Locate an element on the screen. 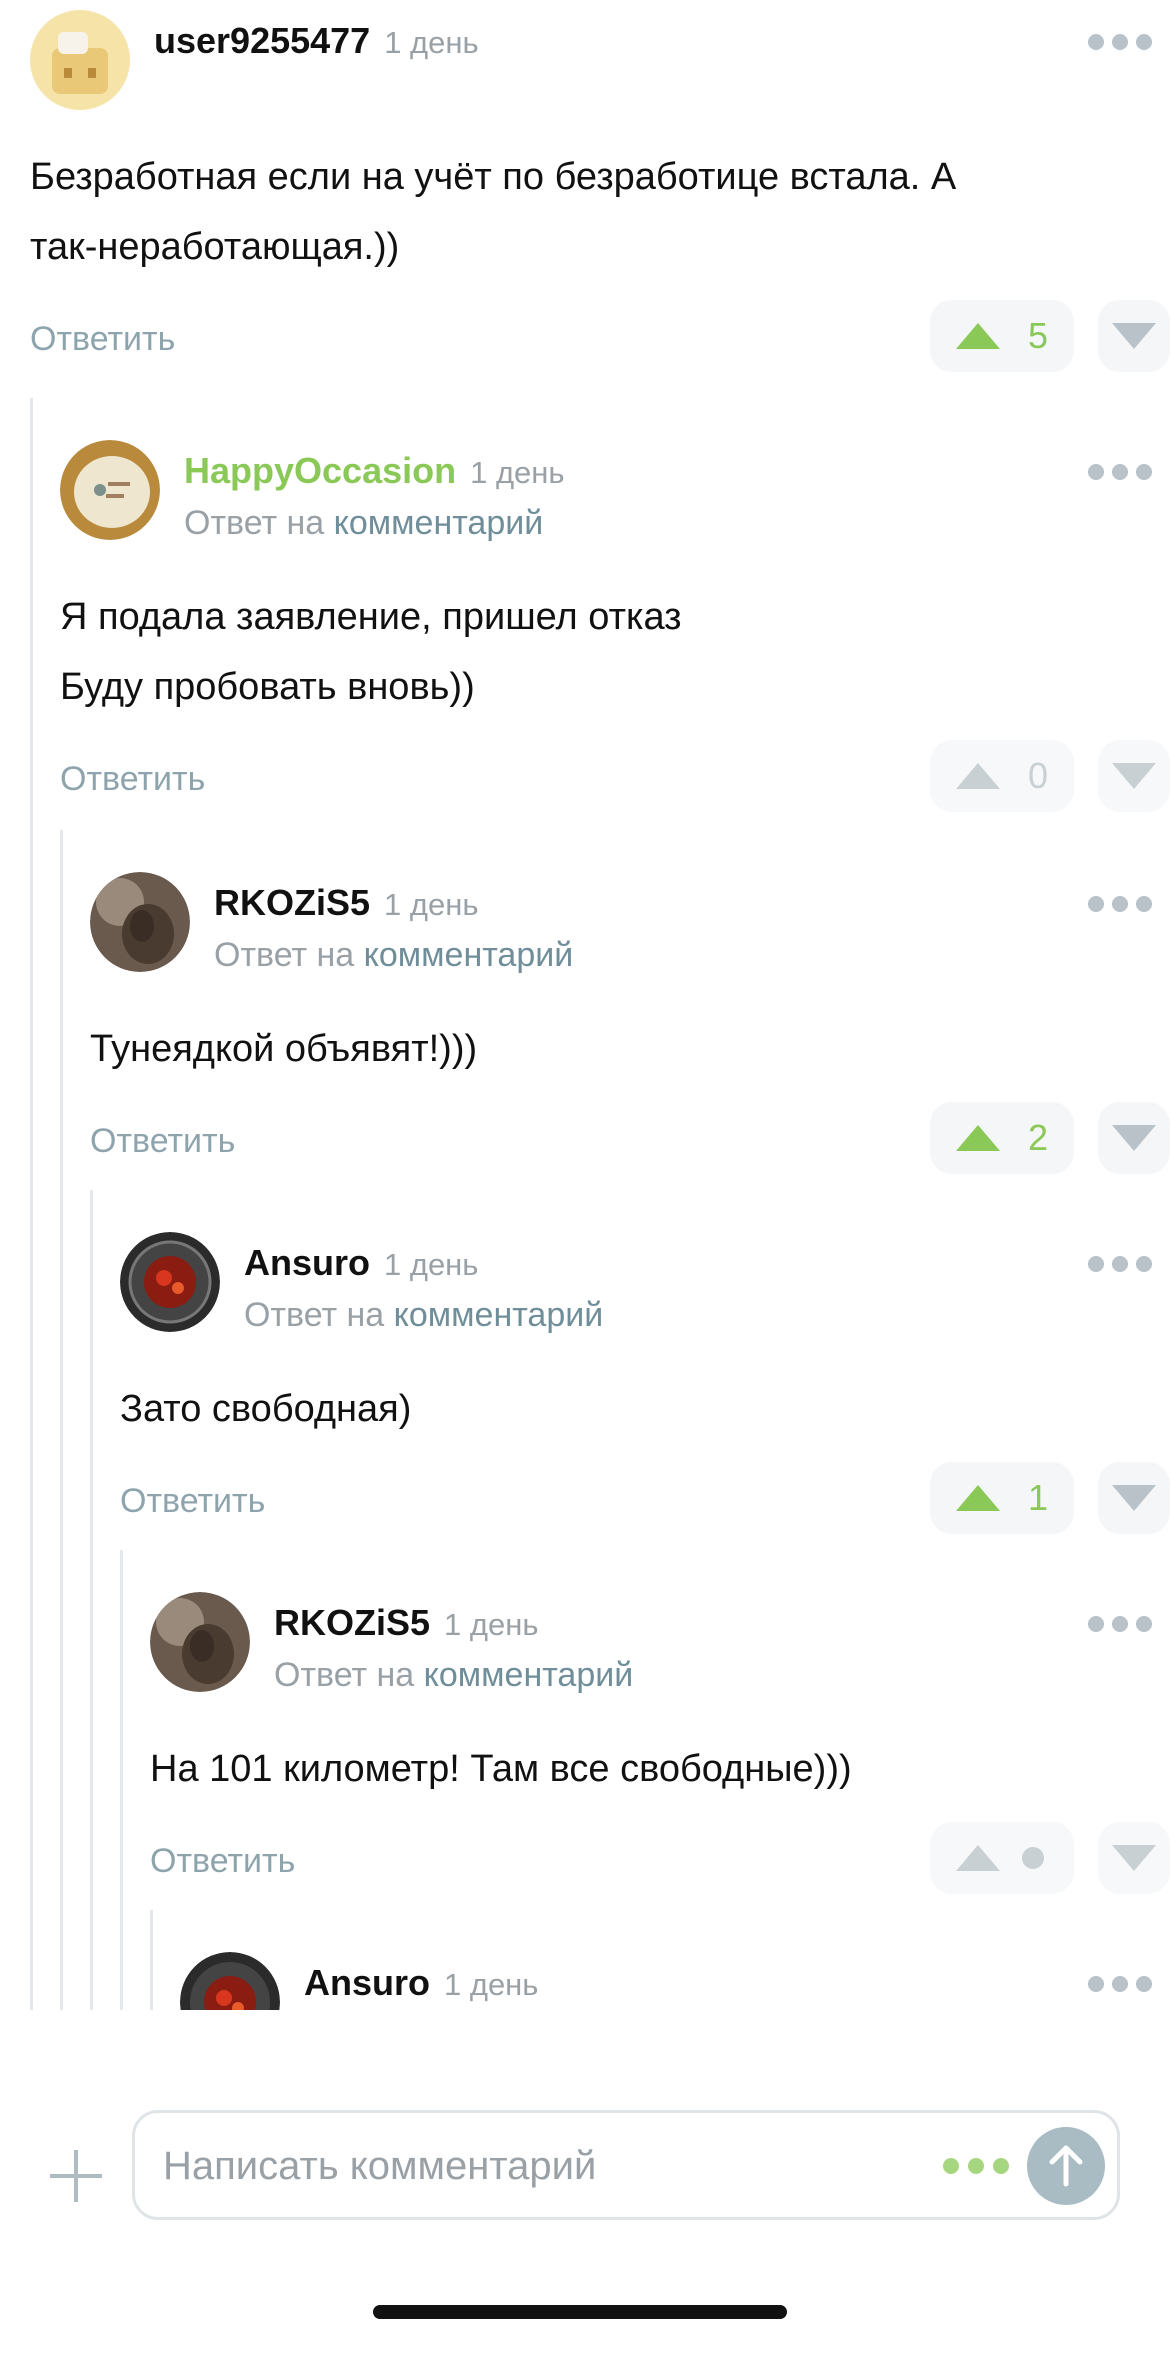 The image size is (1170, 2369). plus-icon is located at coordinates (76, 2176).